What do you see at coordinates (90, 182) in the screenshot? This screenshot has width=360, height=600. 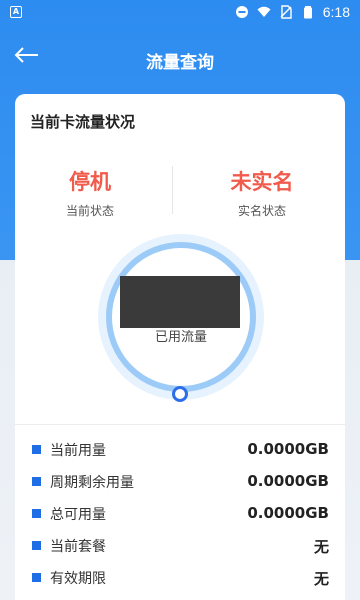 I see `status-value: 停机` at bounding box center [90, 182].